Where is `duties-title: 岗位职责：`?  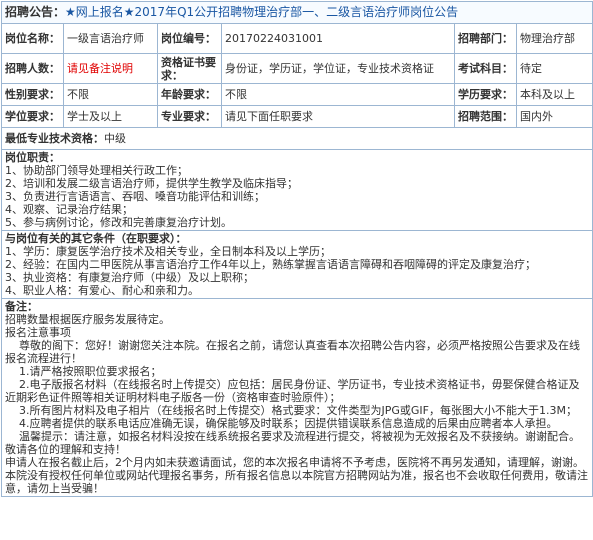 duties-title: 岗位职责： is located at coordinates (32, 157).